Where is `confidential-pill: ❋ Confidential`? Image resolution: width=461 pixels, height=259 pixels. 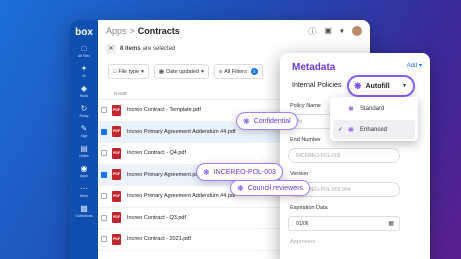
confidential-pill: ❋ Confidential is located at coordinates (267, 121).